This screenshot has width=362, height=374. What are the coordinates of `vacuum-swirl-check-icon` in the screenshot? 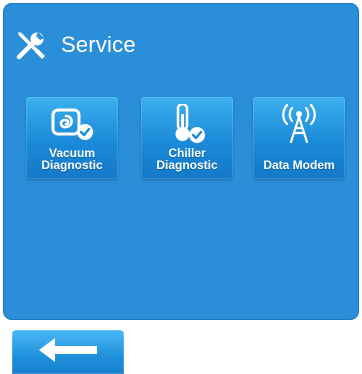 It's located at (72, 124).